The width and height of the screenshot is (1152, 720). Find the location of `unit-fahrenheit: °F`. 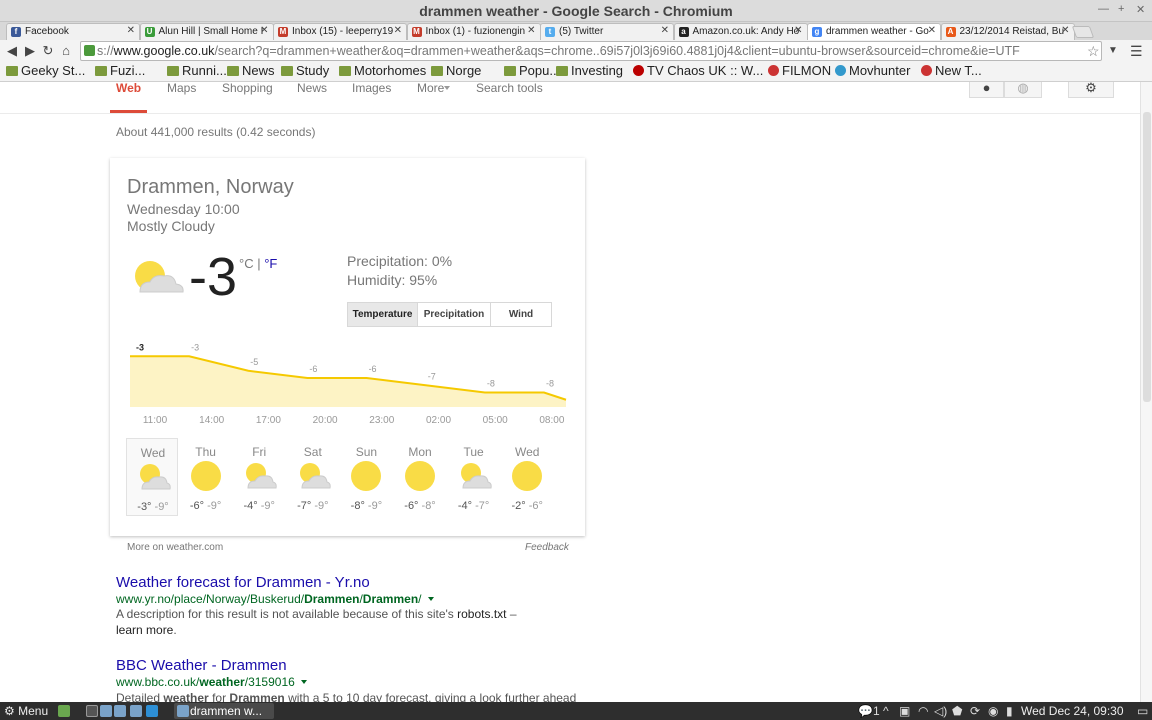

unit-fahrenheit: °F is located at coordinates (270, 263).